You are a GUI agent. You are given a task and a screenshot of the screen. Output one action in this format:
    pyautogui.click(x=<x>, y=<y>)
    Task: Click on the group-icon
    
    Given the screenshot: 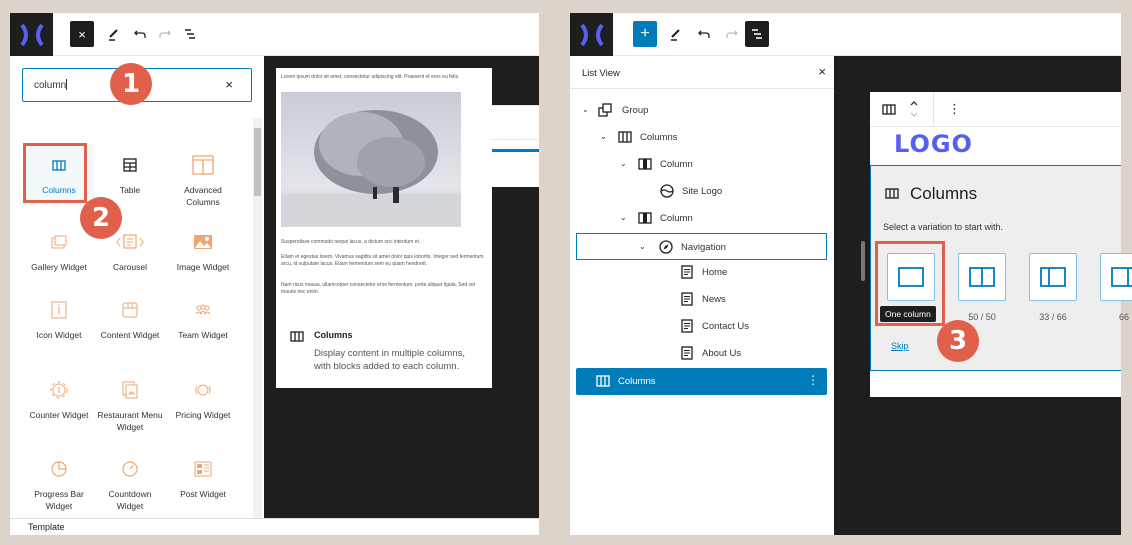 What is the action you would take?
    pyautogui.click(x=605, y=110)
    